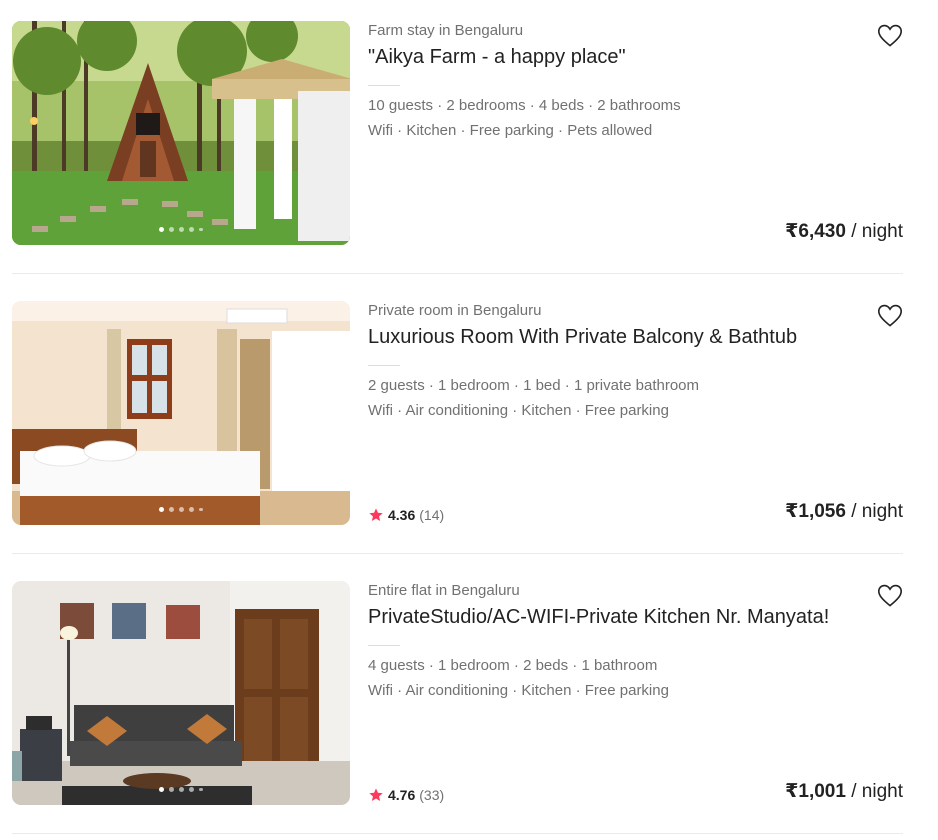 This screenshot has width=938, height=840. I want to click on rating-score: 4.76, so click(402, 795).